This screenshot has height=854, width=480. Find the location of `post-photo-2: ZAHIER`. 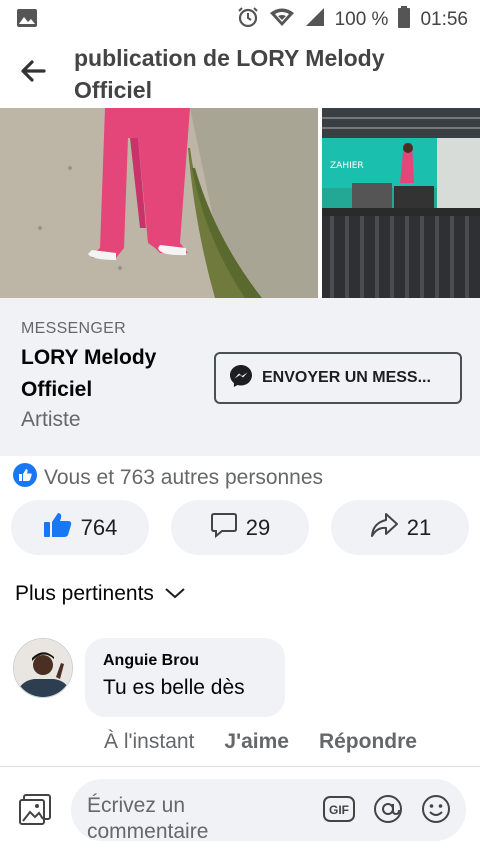

post-photo-2: ZAHIER is located at coordinates (401, 203).